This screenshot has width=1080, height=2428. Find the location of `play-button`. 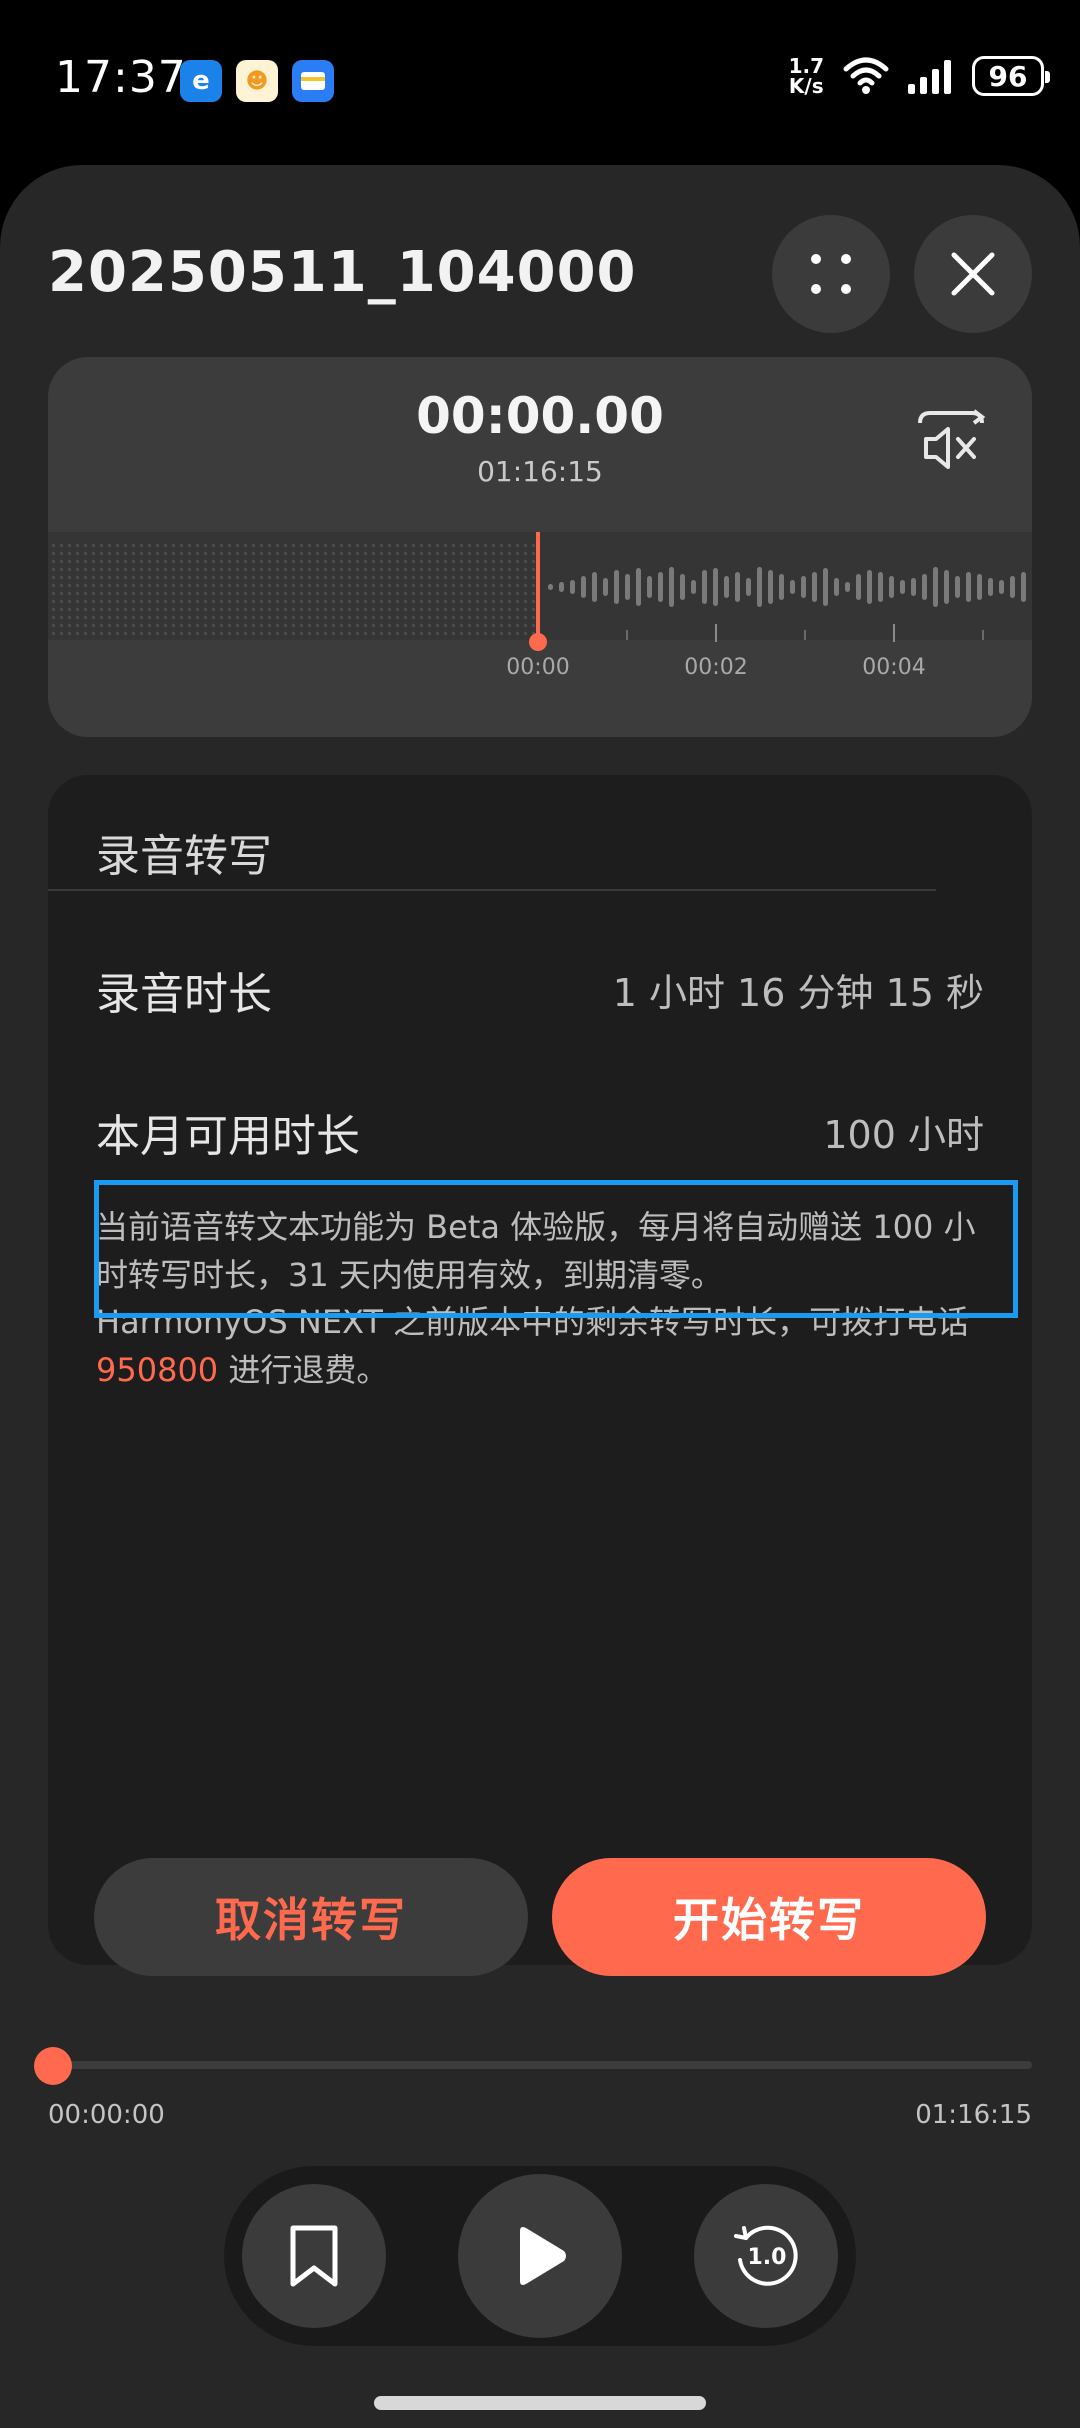

play-button is located at coordinates (540, 2256).